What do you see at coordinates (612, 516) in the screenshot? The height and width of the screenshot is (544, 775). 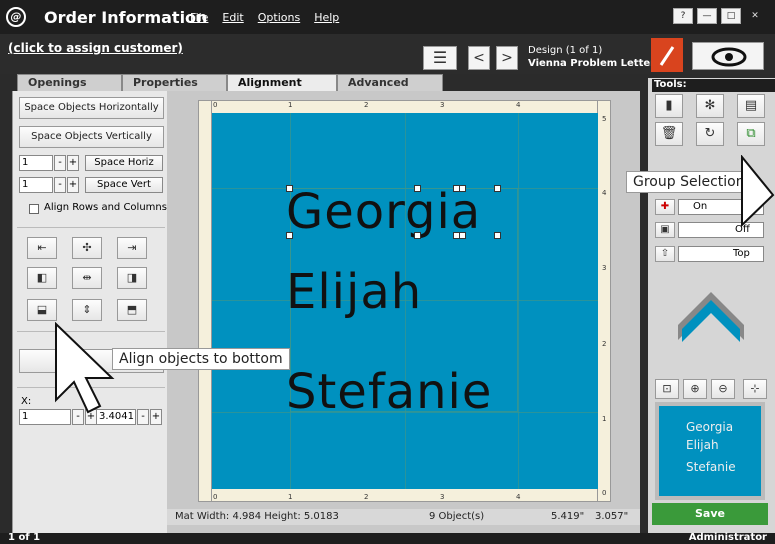 I see `cursor-y: 3.057"` at bounding box center [612, 516].